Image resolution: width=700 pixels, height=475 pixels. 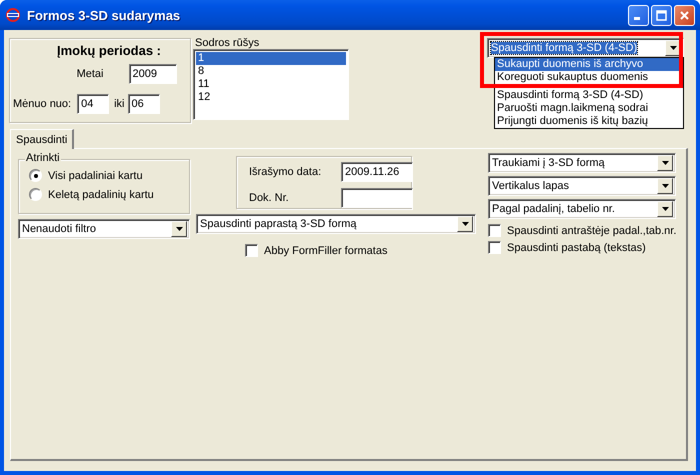 I want to click on checkbox-label: Spausdinti pastabą (tekstas), so click(x=576, y=248).